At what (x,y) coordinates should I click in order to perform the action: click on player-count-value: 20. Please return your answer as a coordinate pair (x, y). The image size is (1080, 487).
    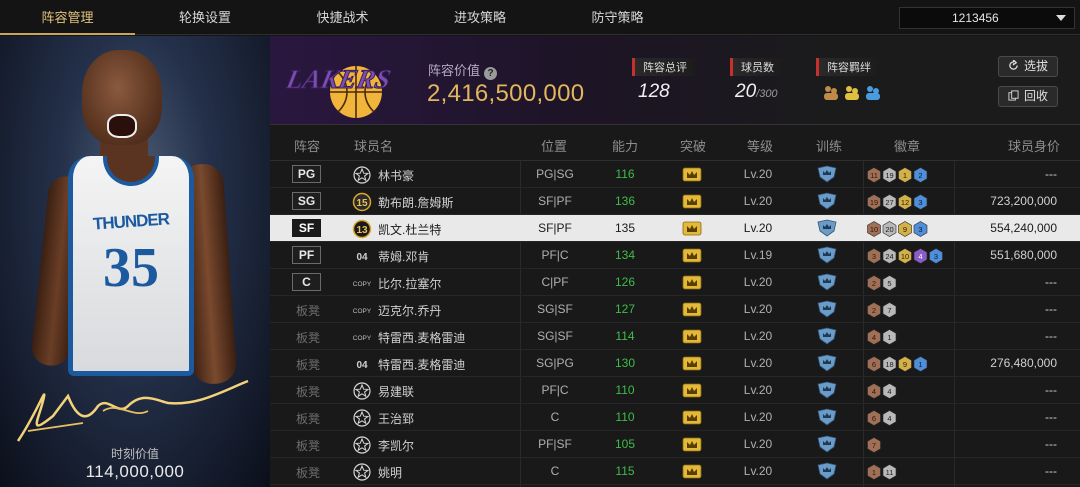
    Looking at the image, I should click on (746, 91).